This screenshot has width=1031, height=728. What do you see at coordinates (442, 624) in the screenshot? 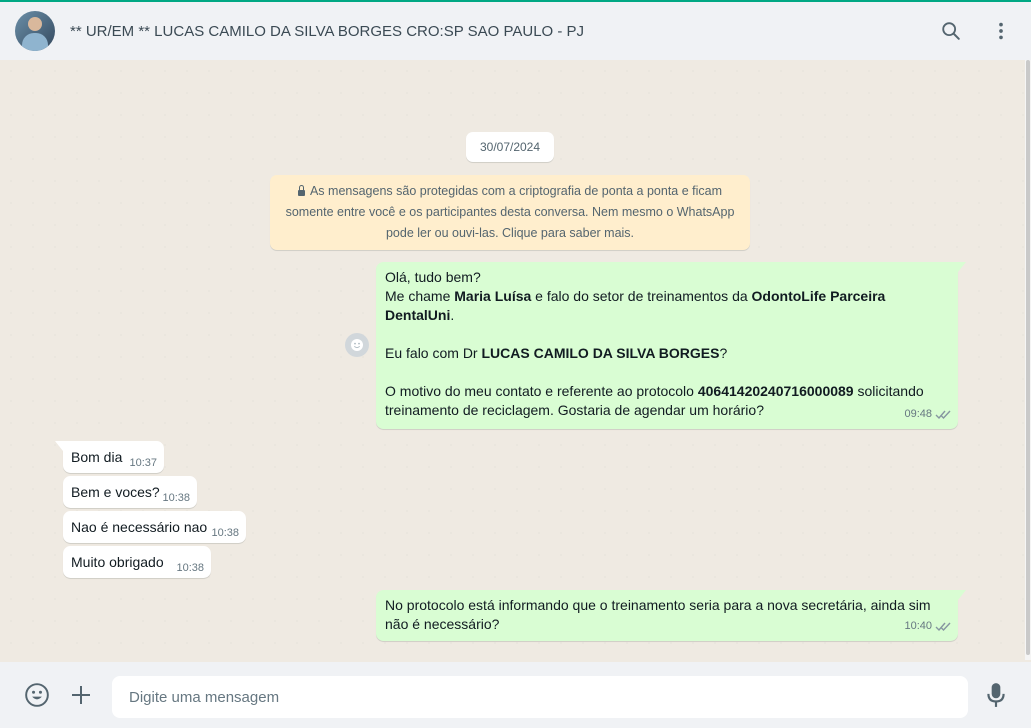
I see `message-line: não é necessário?` at bounding box center [442, 624].